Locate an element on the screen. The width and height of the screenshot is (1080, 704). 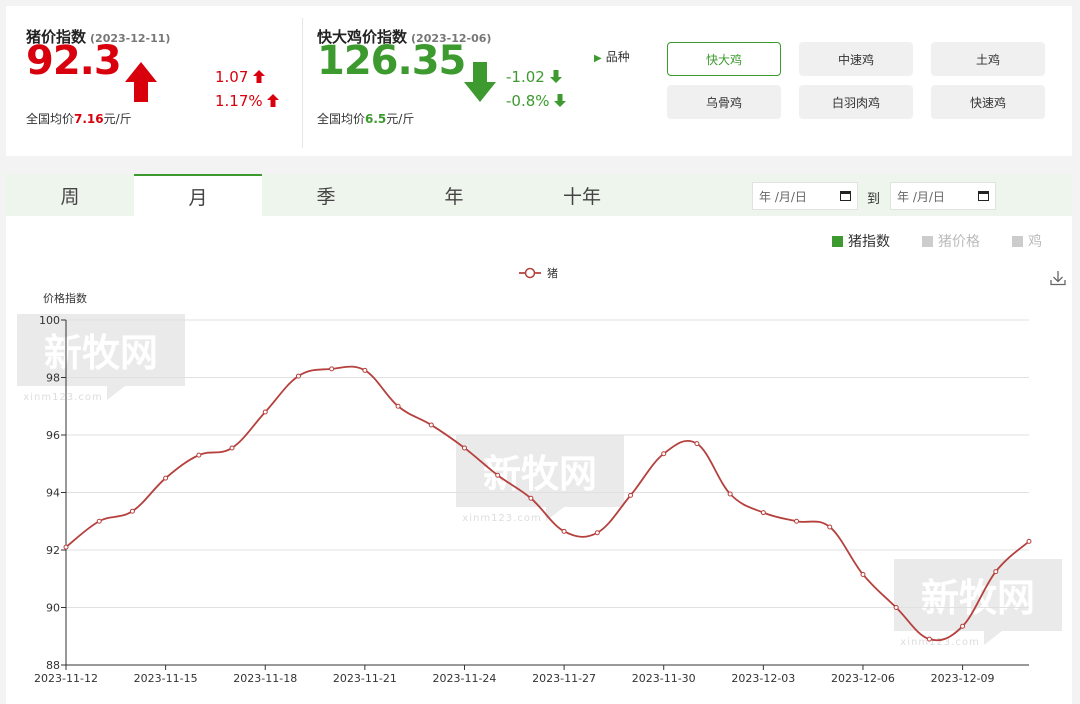
date-range-separator: 到 is located at coordinates (874, 199).